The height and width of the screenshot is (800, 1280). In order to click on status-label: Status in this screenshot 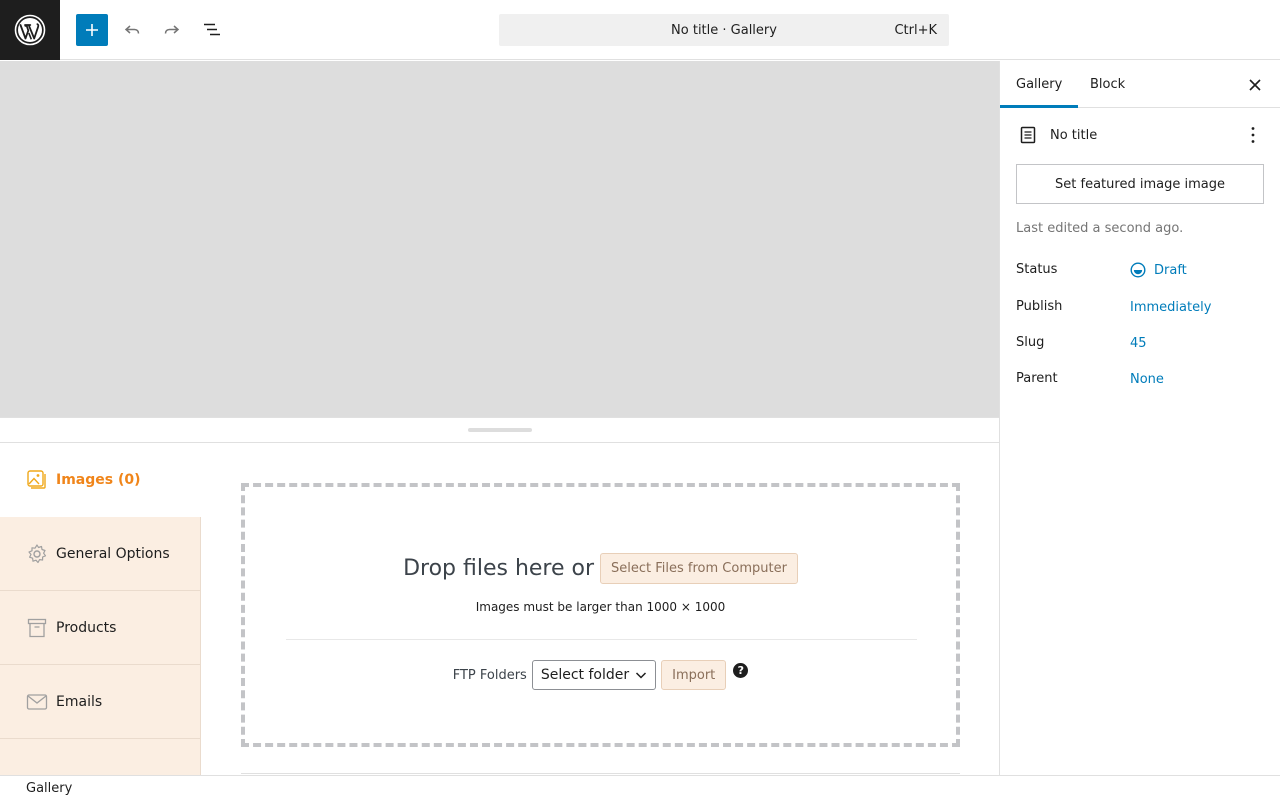, I will do `click(1037, 269)`.